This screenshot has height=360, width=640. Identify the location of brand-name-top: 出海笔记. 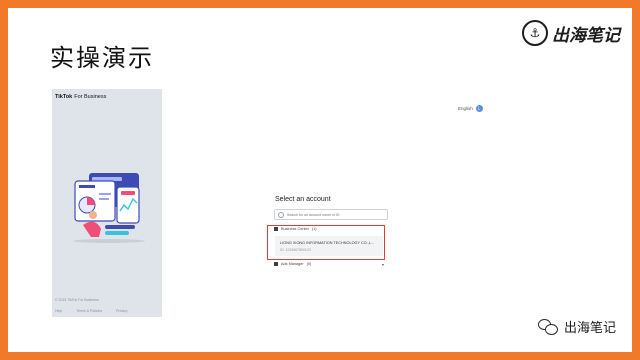
(586, 35).